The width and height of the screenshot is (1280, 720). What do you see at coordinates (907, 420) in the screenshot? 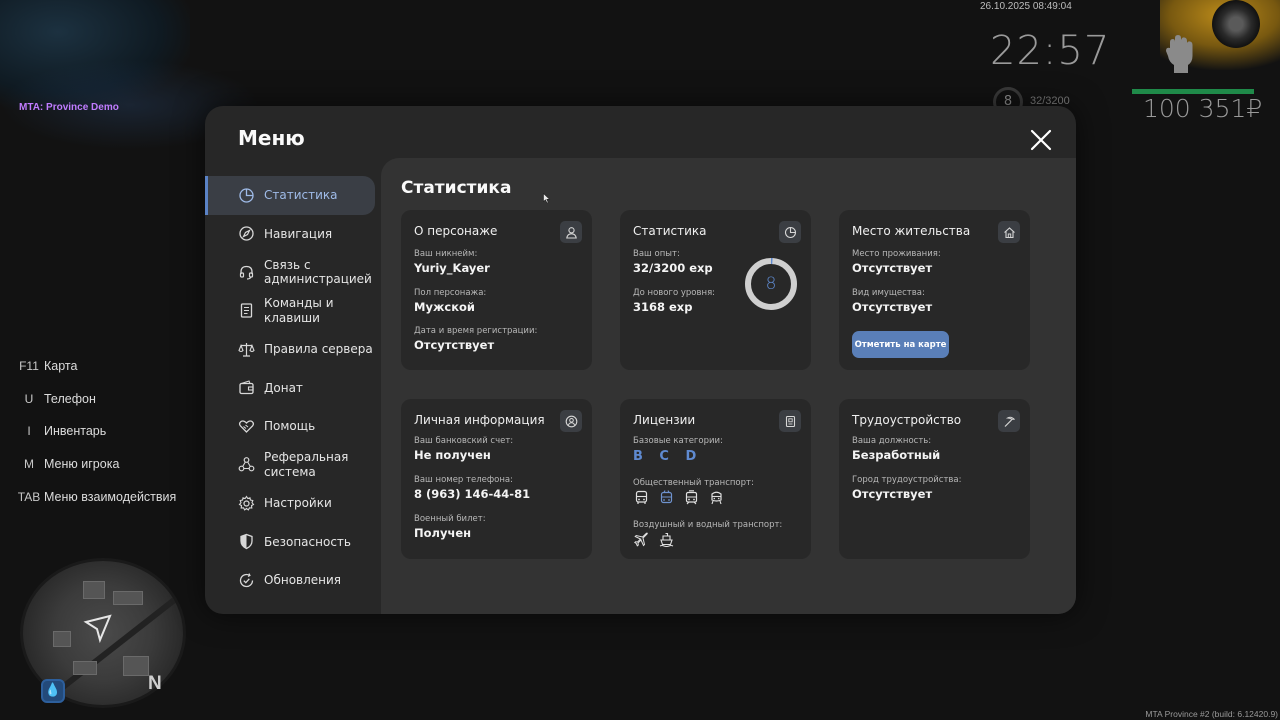
I see `card-title: Трудоустройство` at bounding box center [907, 420].